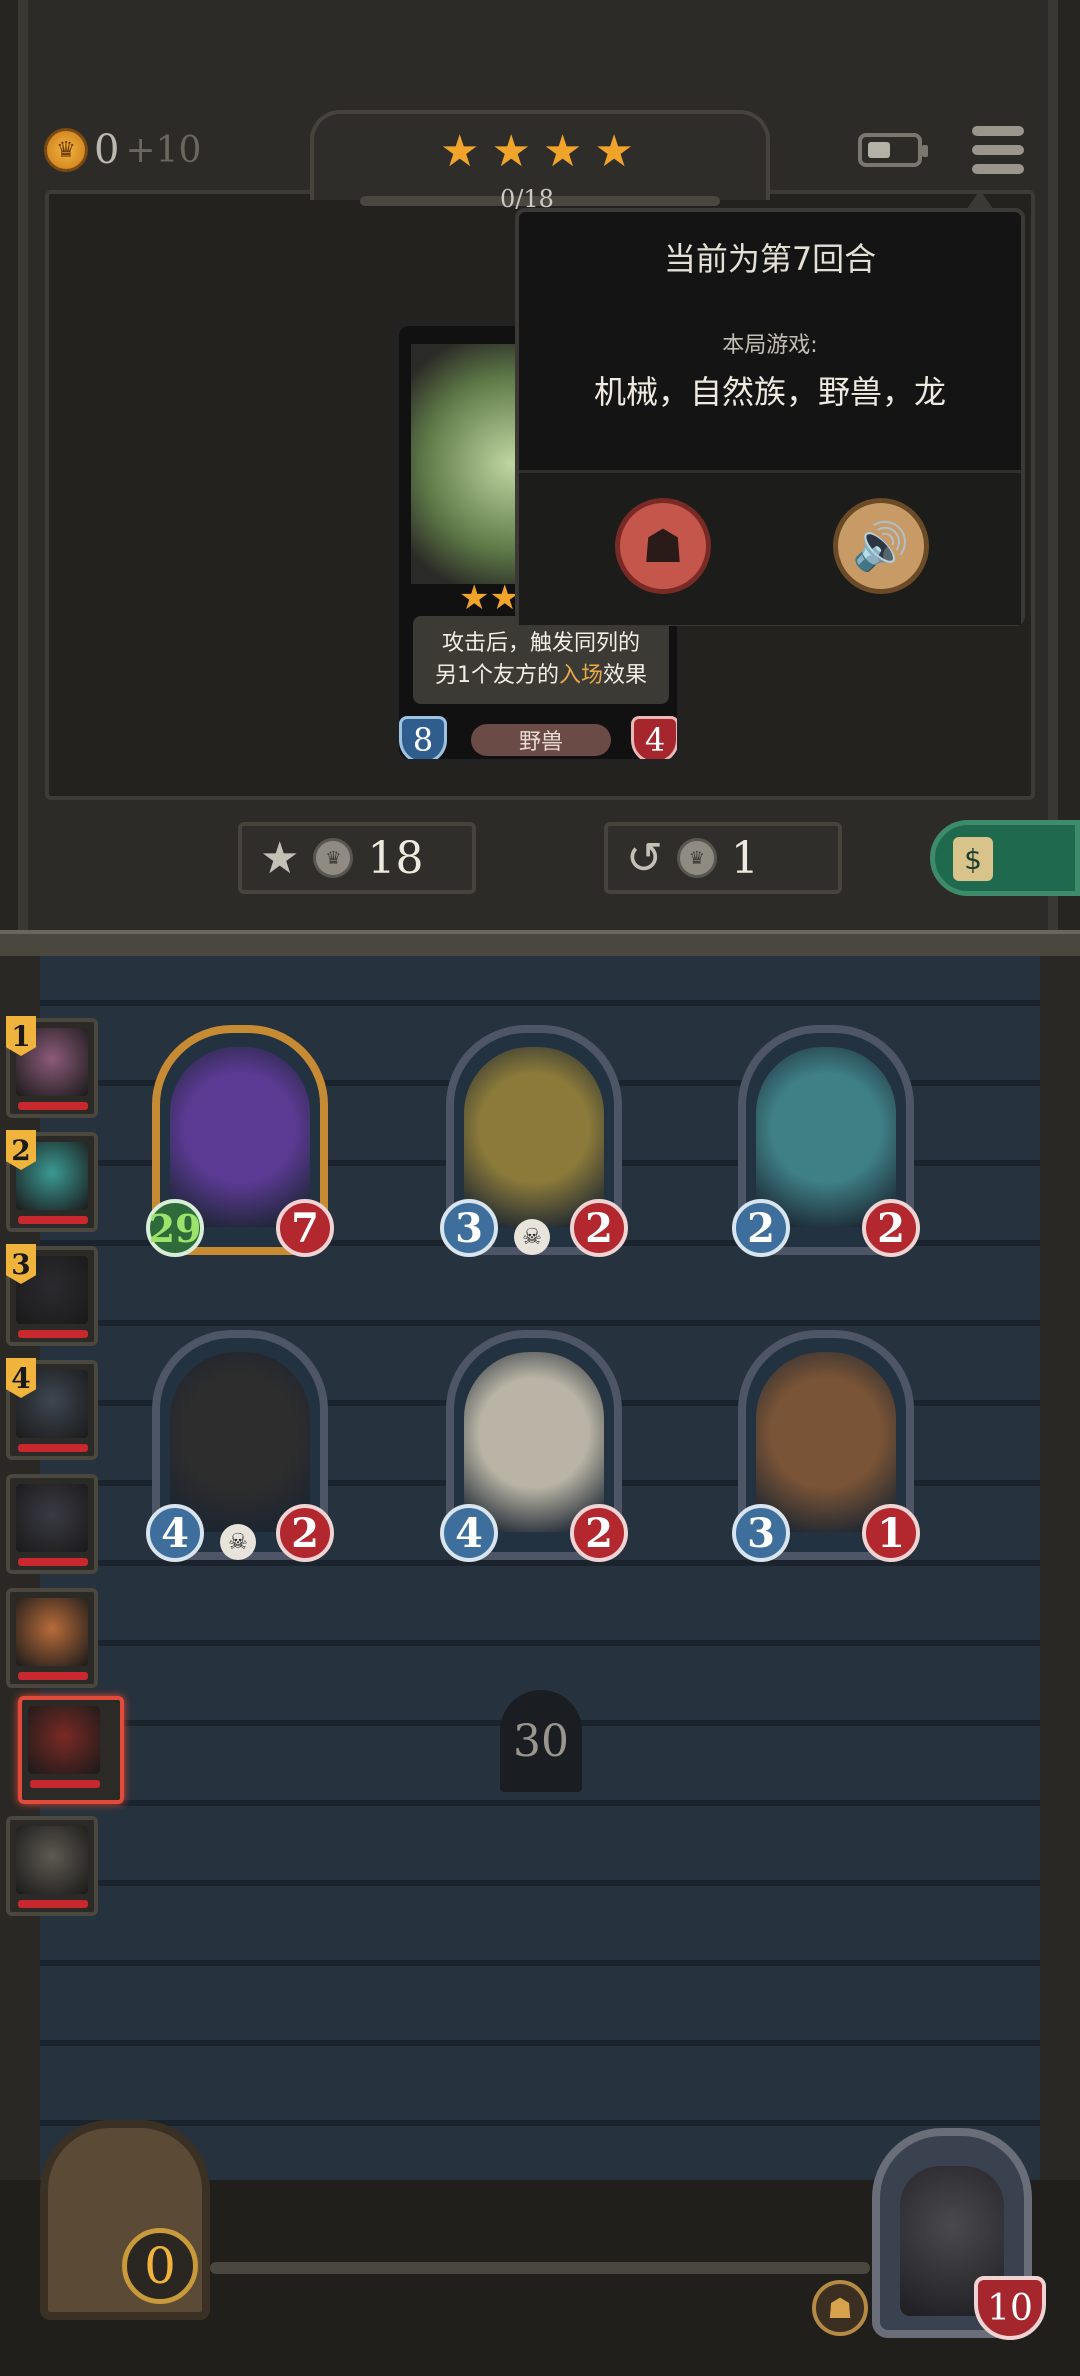 The image size is (1080, 2376). What do you see at coordinates (357, 858) in the screenshot?
I see `upgrade-tavern-button: ★ ♛ 18` at bounding box center [357, 858].